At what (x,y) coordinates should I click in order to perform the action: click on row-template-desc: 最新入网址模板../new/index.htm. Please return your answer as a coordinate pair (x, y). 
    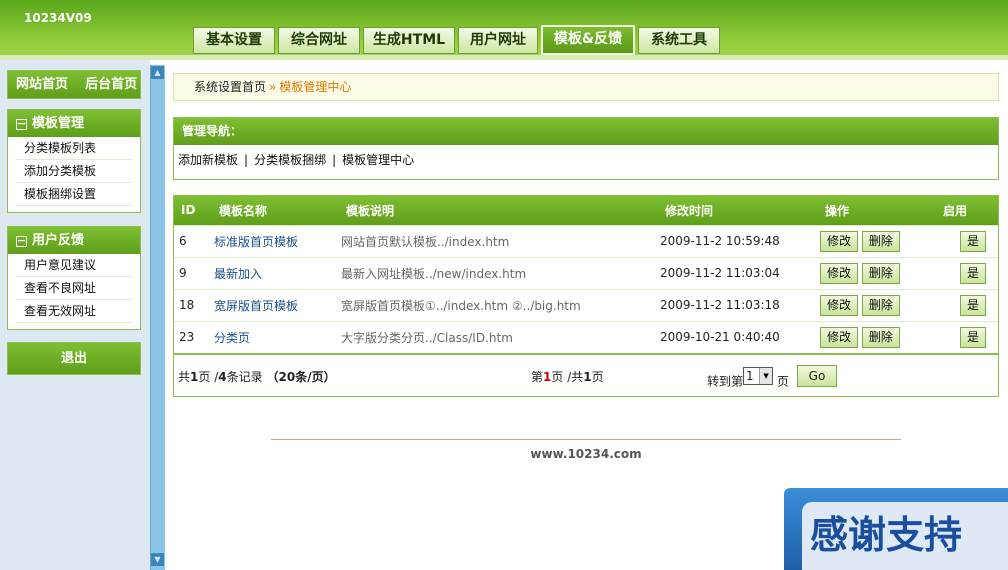
    Looking at the image, I should click on (500, 272).